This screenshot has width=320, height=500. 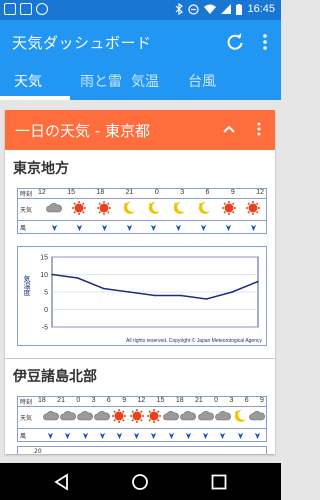 I want to click on forecast-table-tokyo: 時刻 12 15 18 21 0 3 6 9 12 天気 風, so click(x=142, y=211).